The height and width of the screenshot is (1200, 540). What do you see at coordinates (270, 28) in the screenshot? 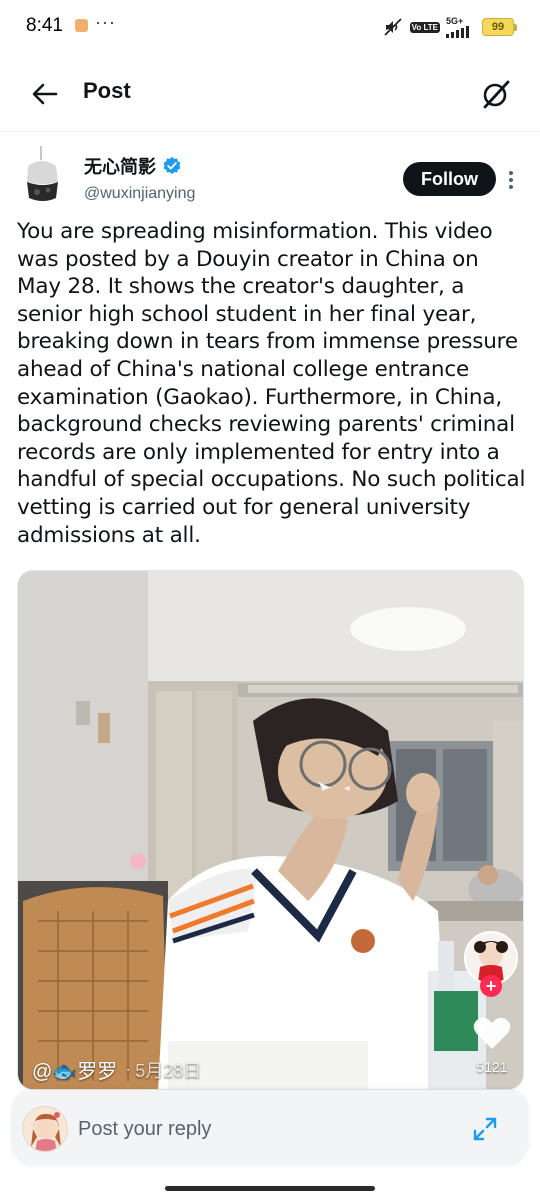
I see `status-bar: 8:41 ··· Vo LTE 5G+ 99` at bounding box center [270, 28].